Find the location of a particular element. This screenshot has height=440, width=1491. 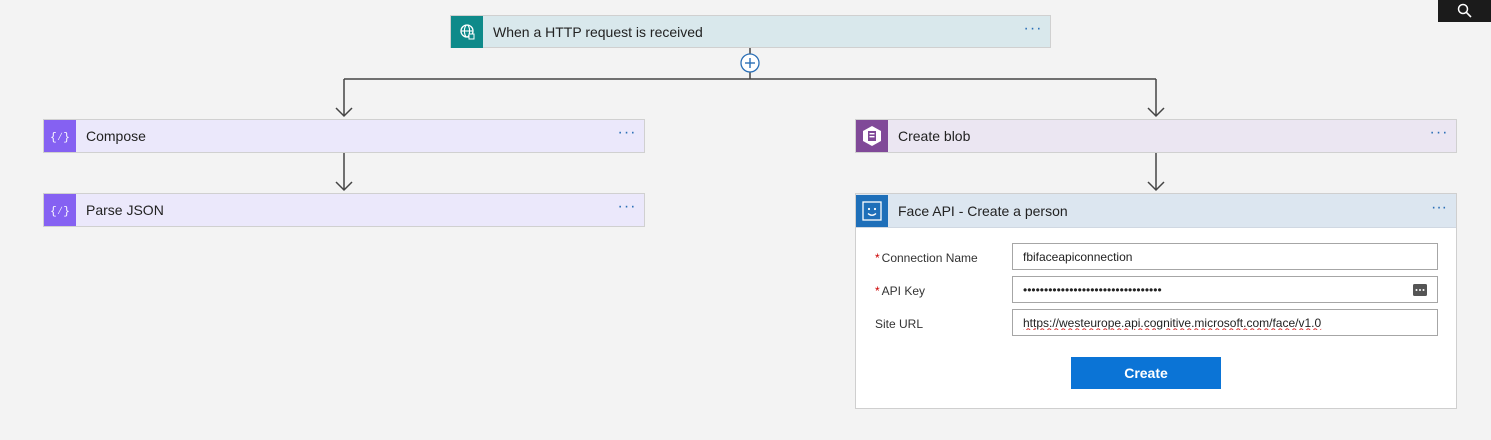

face-api-header: Face API - Create a person ··· is located at coordinates (1156, 211).